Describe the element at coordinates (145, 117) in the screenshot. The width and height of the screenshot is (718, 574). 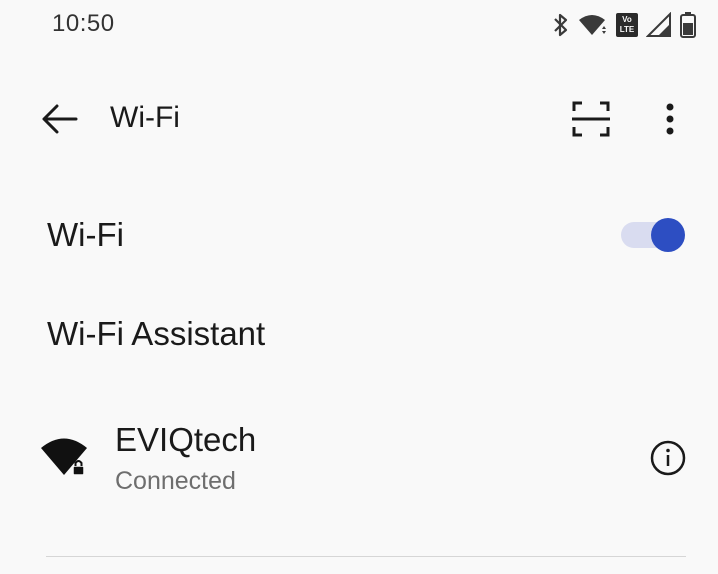
I see `page-title: Wi-Fi` at that location.